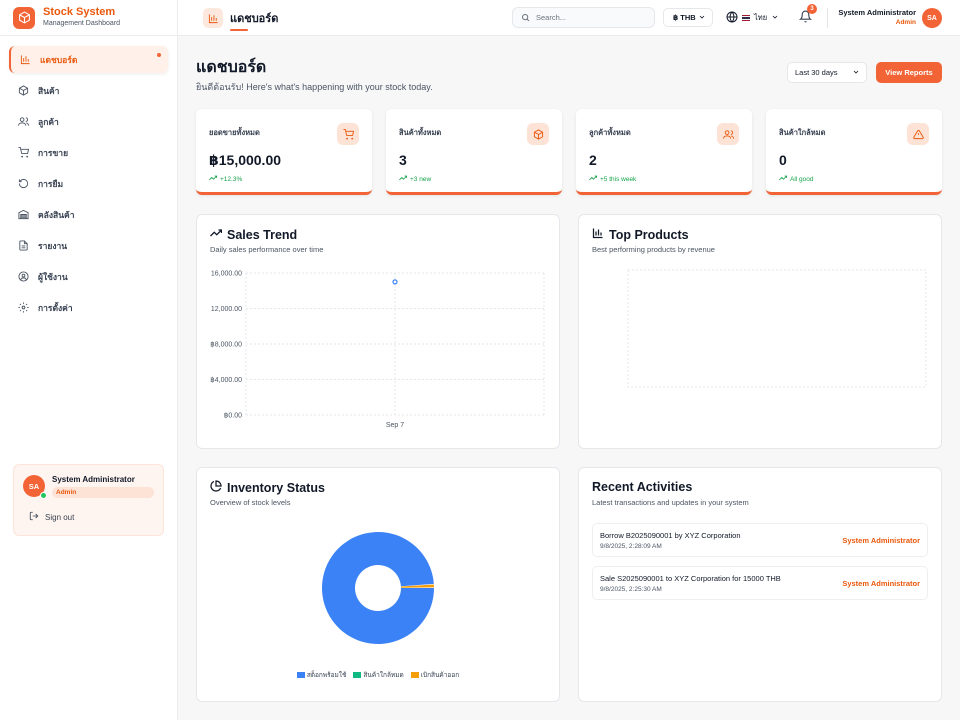 The width and height of the screenshot is (960, 720). What do you see at coordinates (88, 276) in the screenshot?
I see `sidebar-item-users: ผู้ใช้งาน` at bounding box center [88, 276].